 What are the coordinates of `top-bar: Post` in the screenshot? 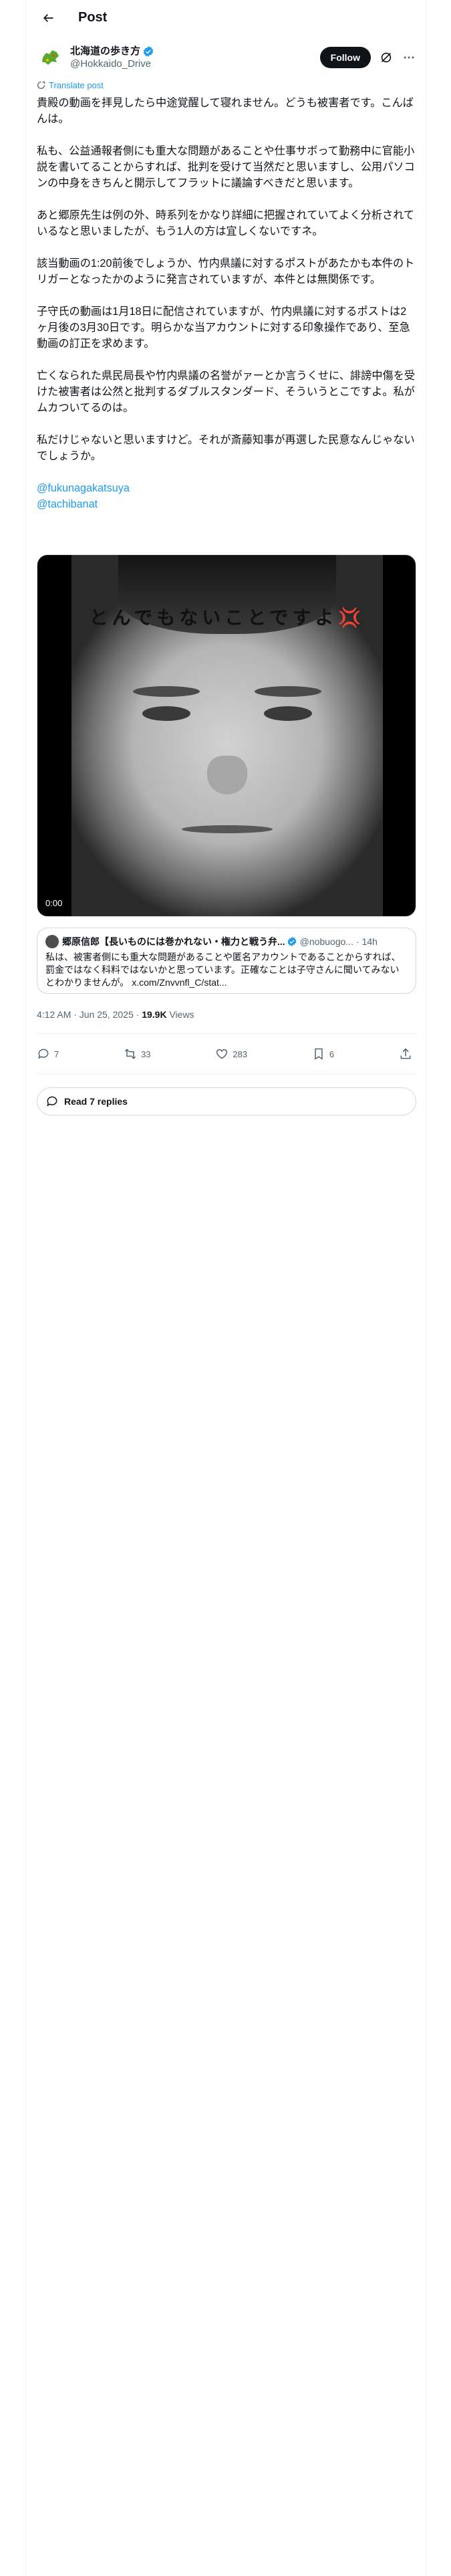 It's located at (226, 17).